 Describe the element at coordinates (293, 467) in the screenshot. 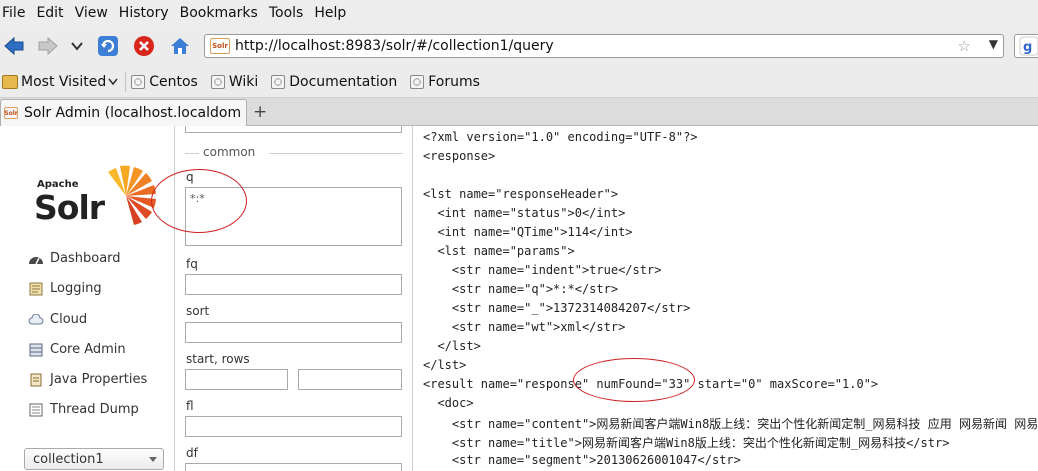

I see `df-input` at that location.